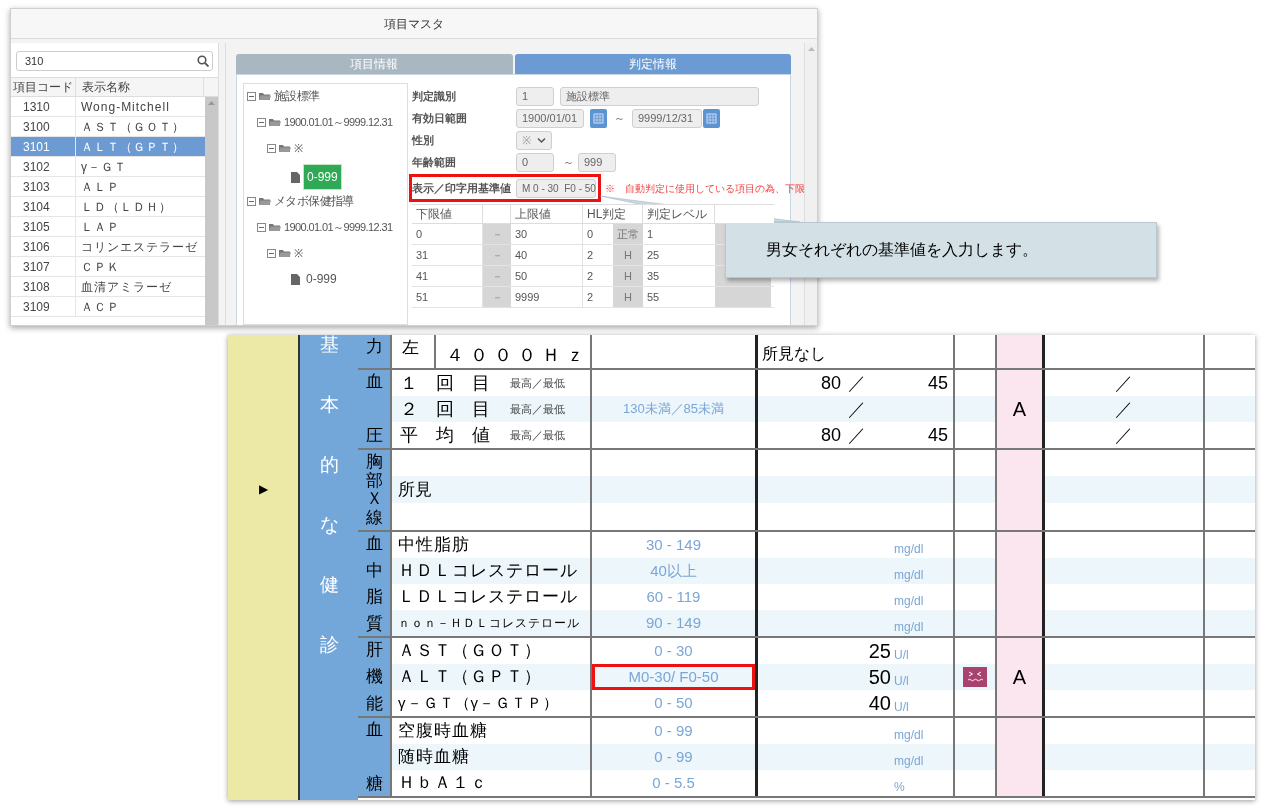 This screenshot has width=1265, height=812. I want to click on table-cell-text: ＬＡＰ, so click(100, 227).